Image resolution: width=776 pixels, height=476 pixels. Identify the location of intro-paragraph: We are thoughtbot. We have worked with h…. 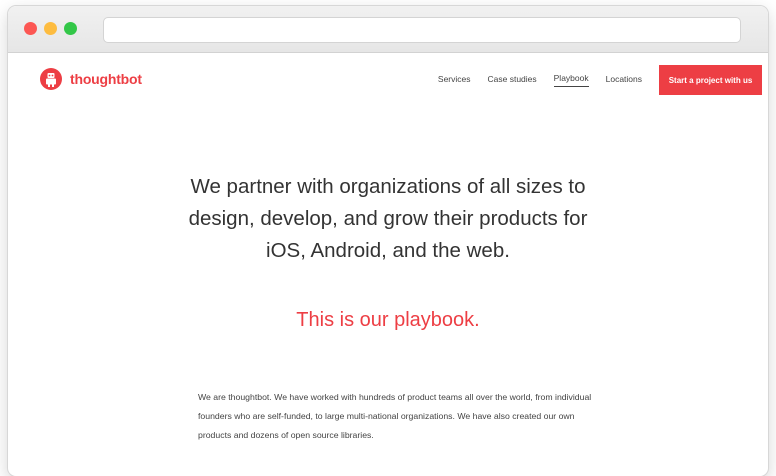
(395, 416).